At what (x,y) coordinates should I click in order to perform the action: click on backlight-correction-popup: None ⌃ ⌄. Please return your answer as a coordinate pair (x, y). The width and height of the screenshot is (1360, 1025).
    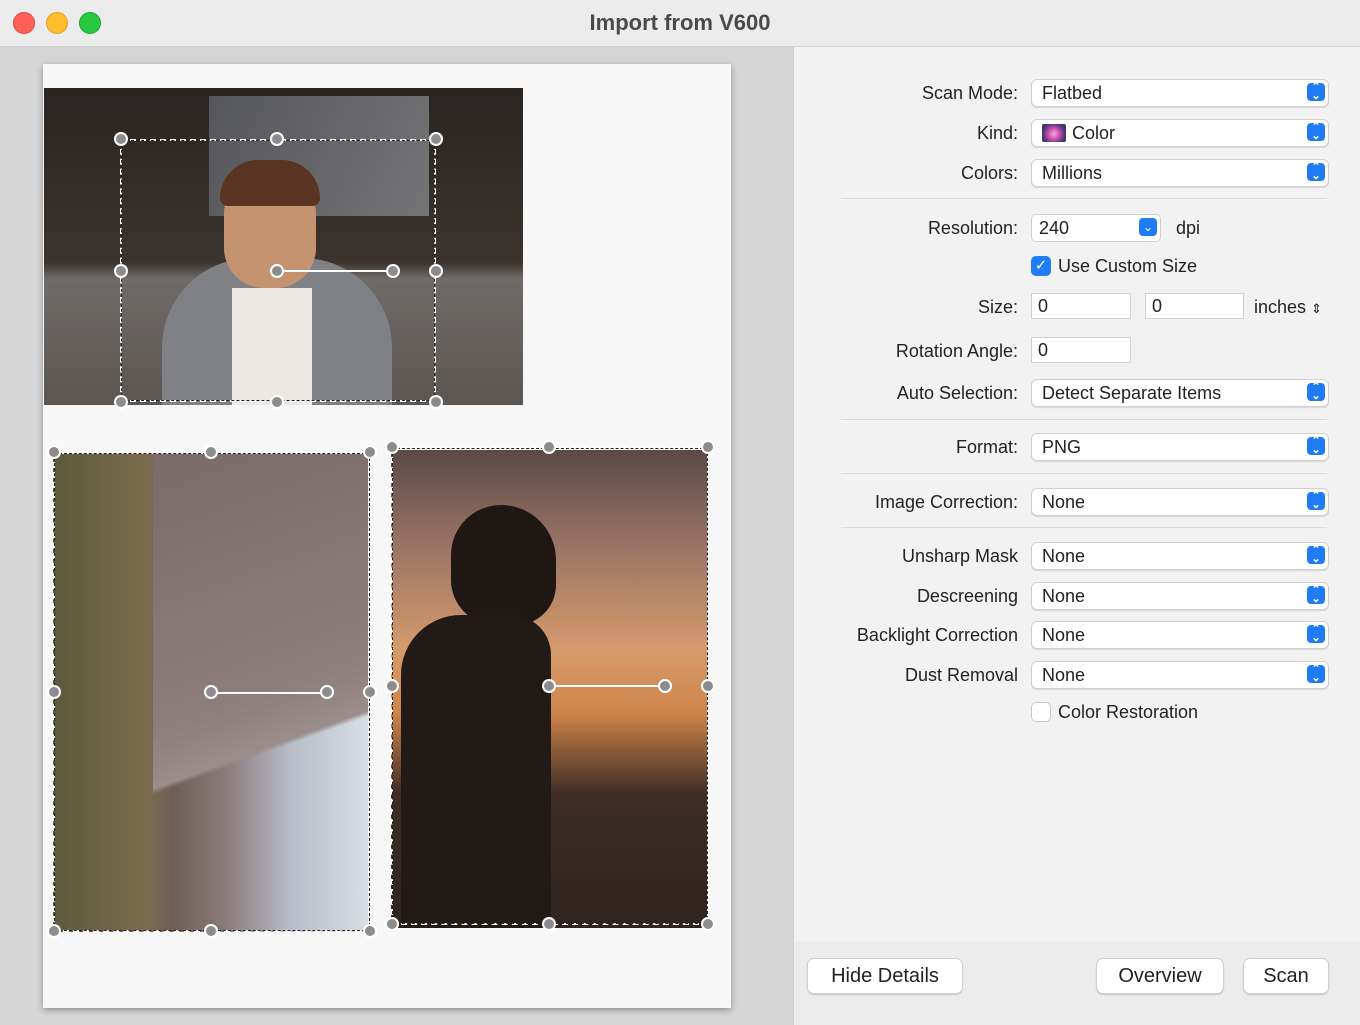
    Looking at the image, I should click on (1180, 635).